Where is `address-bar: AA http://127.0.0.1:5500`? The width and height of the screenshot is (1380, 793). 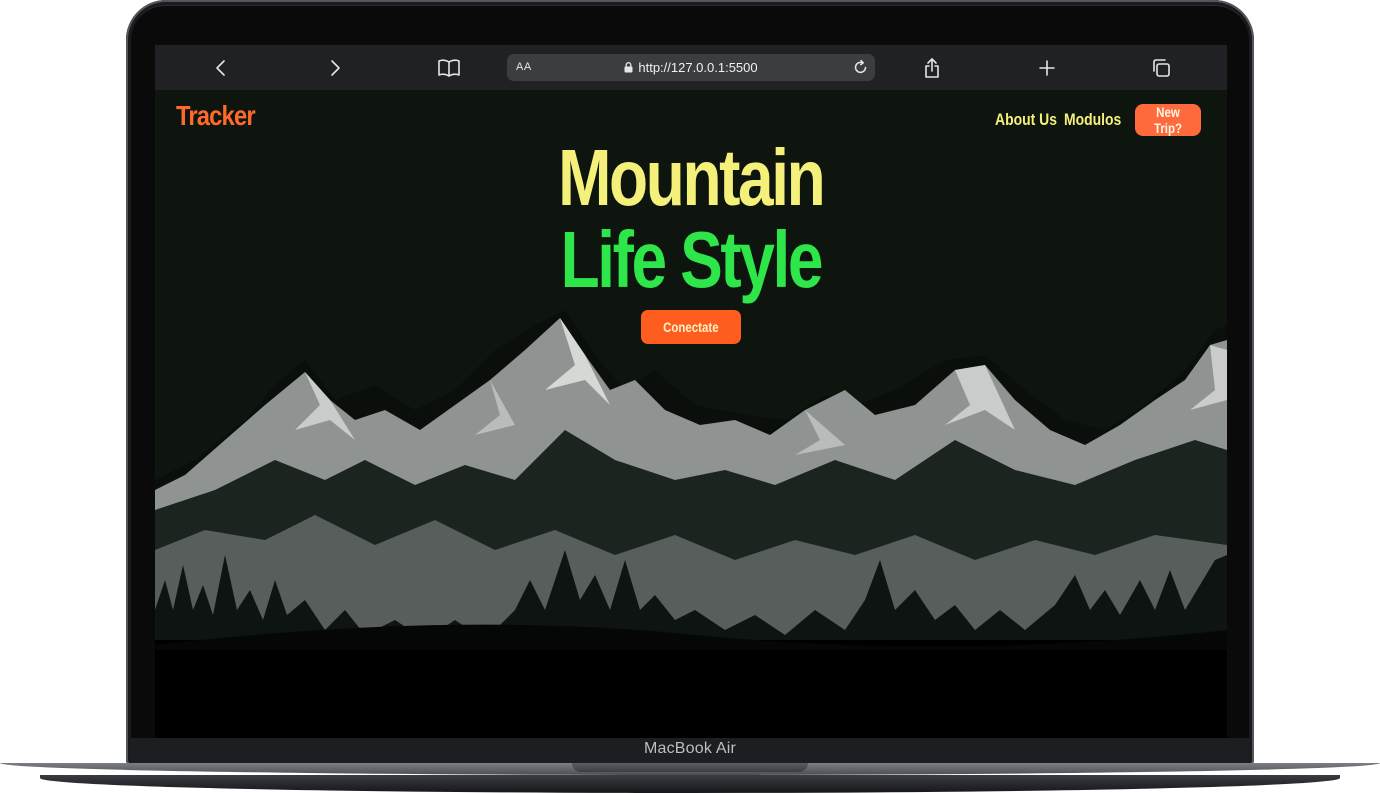
address-bar: AA http://127.0.0.1:5500 is located at coordinates (691, 67).